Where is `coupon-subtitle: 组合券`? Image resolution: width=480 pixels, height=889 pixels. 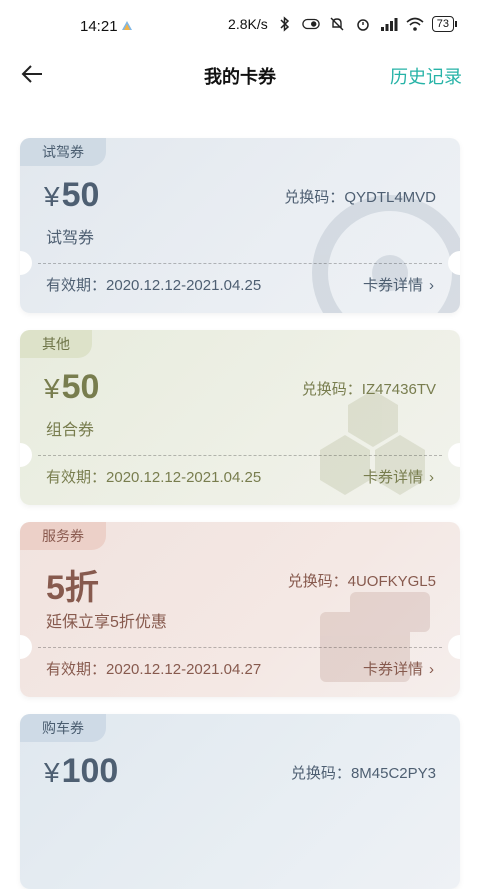 coupon-subtitle: 组合券 is located at coordinates (70, 430).